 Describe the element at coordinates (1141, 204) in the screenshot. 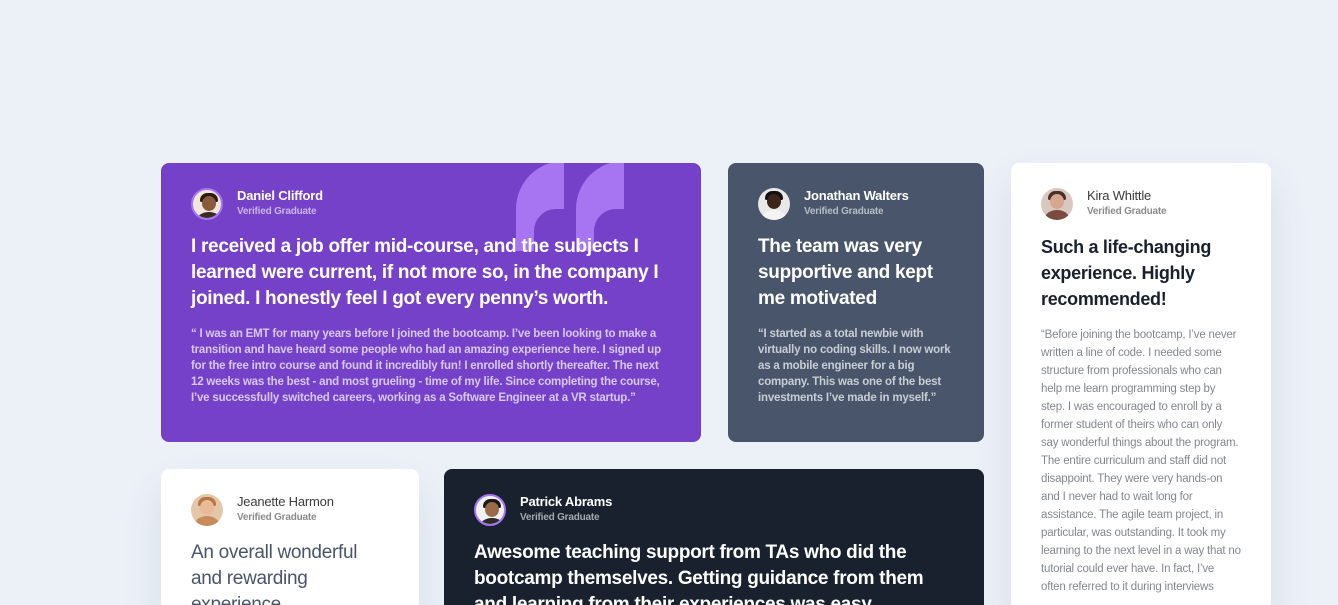

I see `author: Kira Whittle Verified Graduate` at that location.